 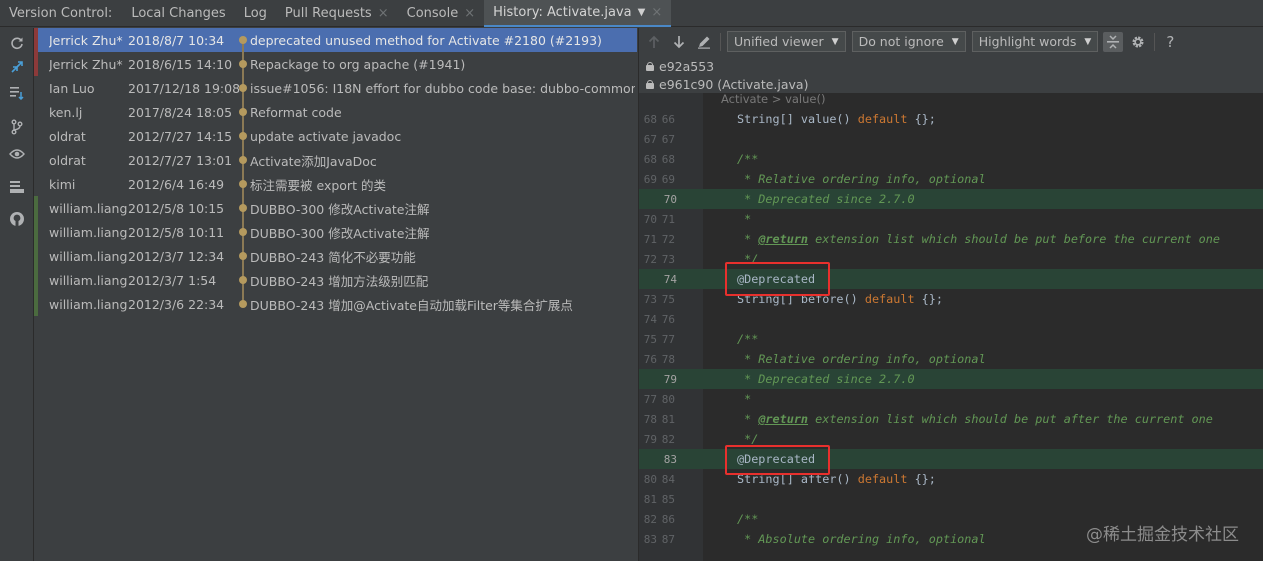 What do you see at coordinates (748, 159) in the screenshot?
I see `code-text: /**` at bounding box center [748, 159].